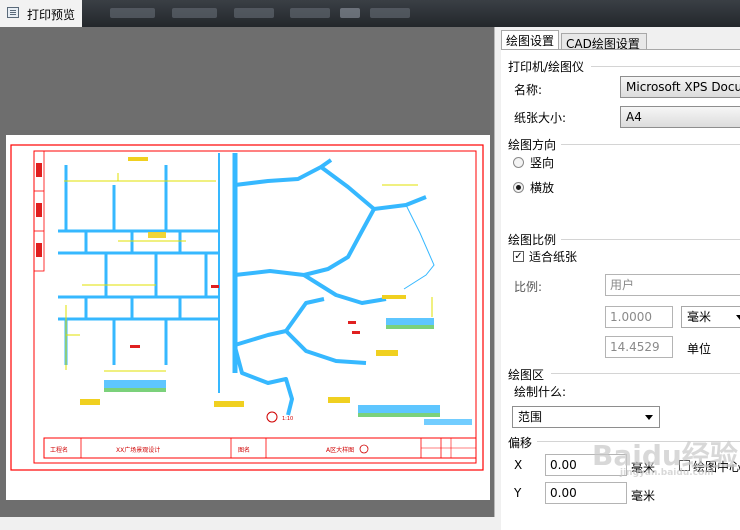 The width and height of the screenshot is (740, 530). Describe the element at coordinates (518, 187) in the screenshot. I see `landscape-radio` at that location.